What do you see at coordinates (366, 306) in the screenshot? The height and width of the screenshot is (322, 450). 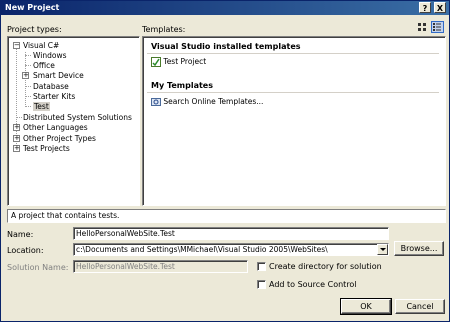 I see `ok-button: OK` at bounding box center [366, 306].